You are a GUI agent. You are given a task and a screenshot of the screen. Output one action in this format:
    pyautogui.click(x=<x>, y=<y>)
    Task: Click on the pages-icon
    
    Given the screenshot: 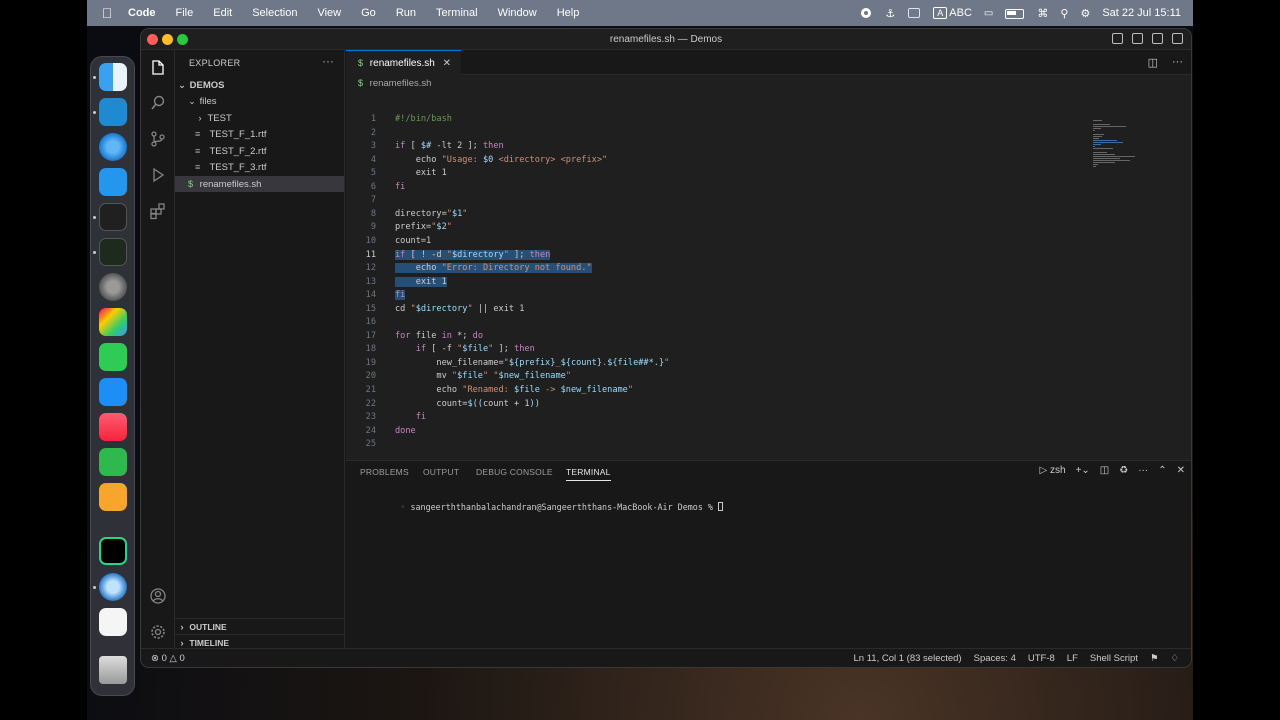 What is the action you would take?
    pyautogui.click(x=113, y=497)
    